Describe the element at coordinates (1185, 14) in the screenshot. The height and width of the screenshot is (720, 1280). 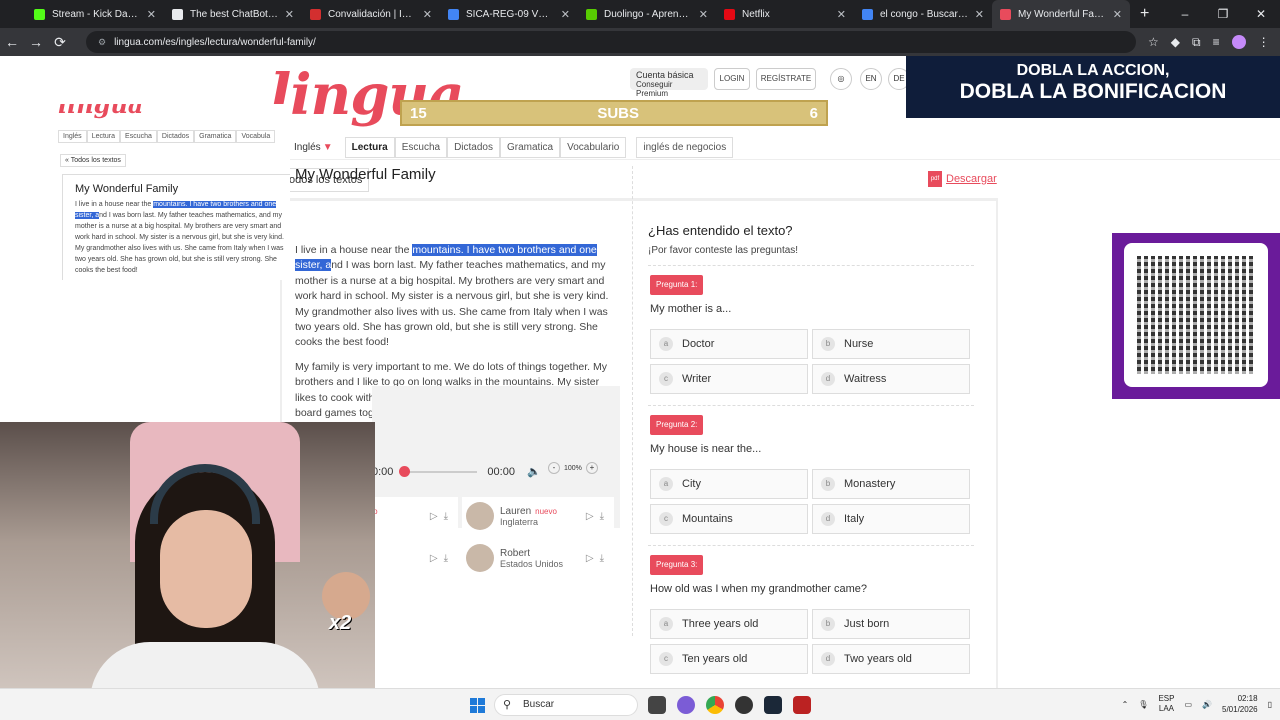
I see `minimize-icon: –` at that location.